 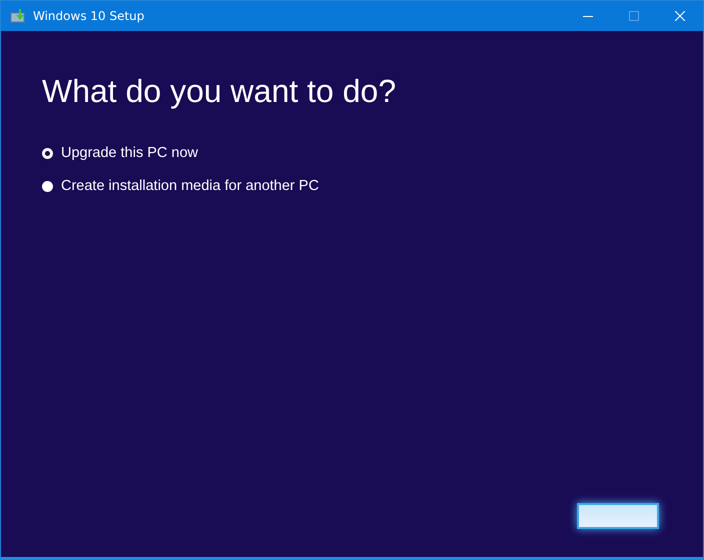 I want to click on radio-option: Create installation media for another PC, so click(x=372, y=186).